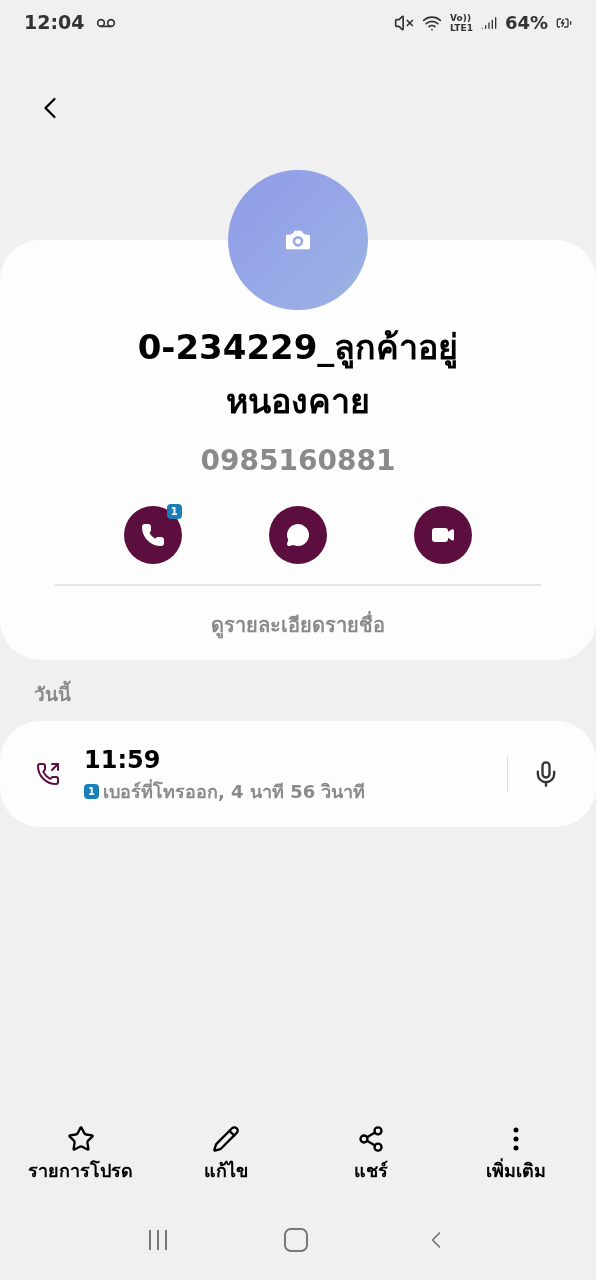 This screenshot has width=596, height=1280. Describe the element at coordinates (225, 1139) in the screenshot. I see `pencil-icon` at that location.